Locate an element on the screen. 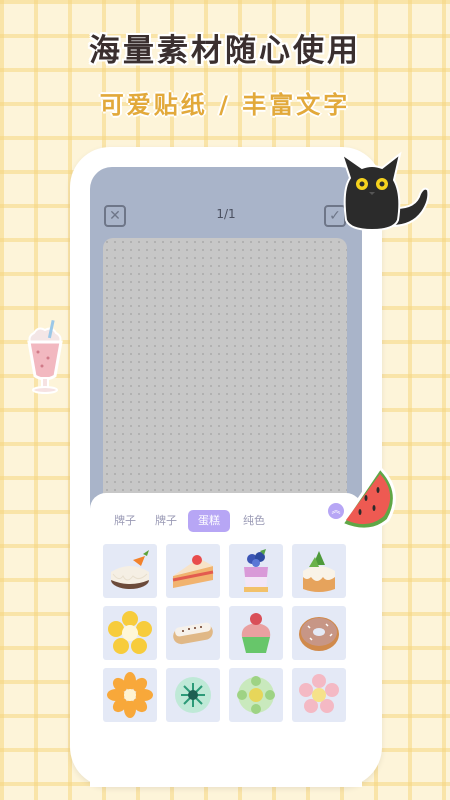 The width and height of the screenshot is (450, 800). headline: 海量素材随心使用 is located at coordinates (225, 51).